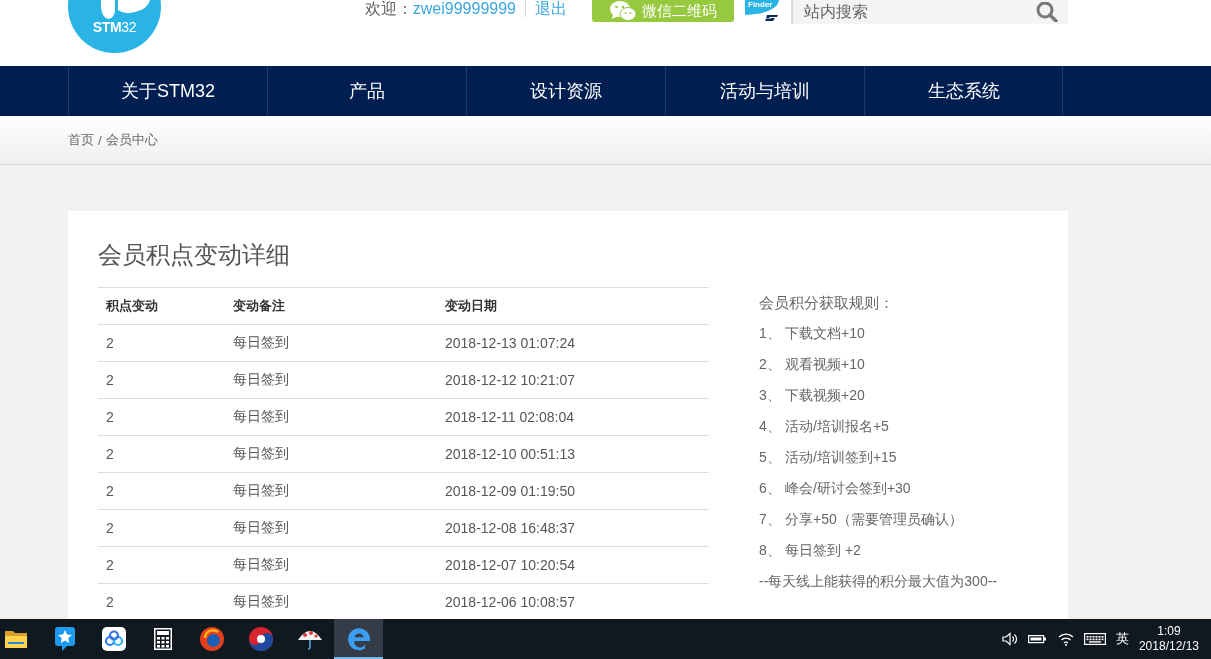 The image size is (1211, 659). I want to click on e-logo-icon, so click(358, 639).